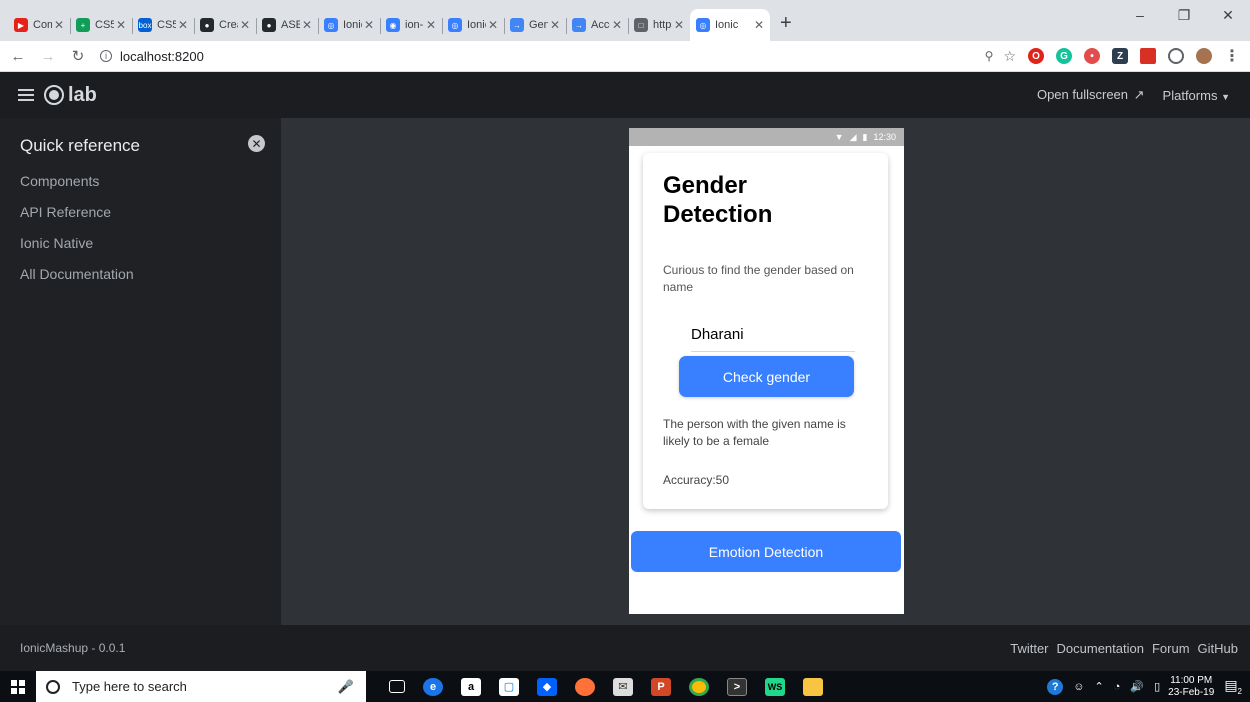 This screenshot has width=1250, height=702. What do you see at coordinates (77, 188) in the screenshot?
I see `sidebar-link-components: Components` at bounding box center [77, 188].